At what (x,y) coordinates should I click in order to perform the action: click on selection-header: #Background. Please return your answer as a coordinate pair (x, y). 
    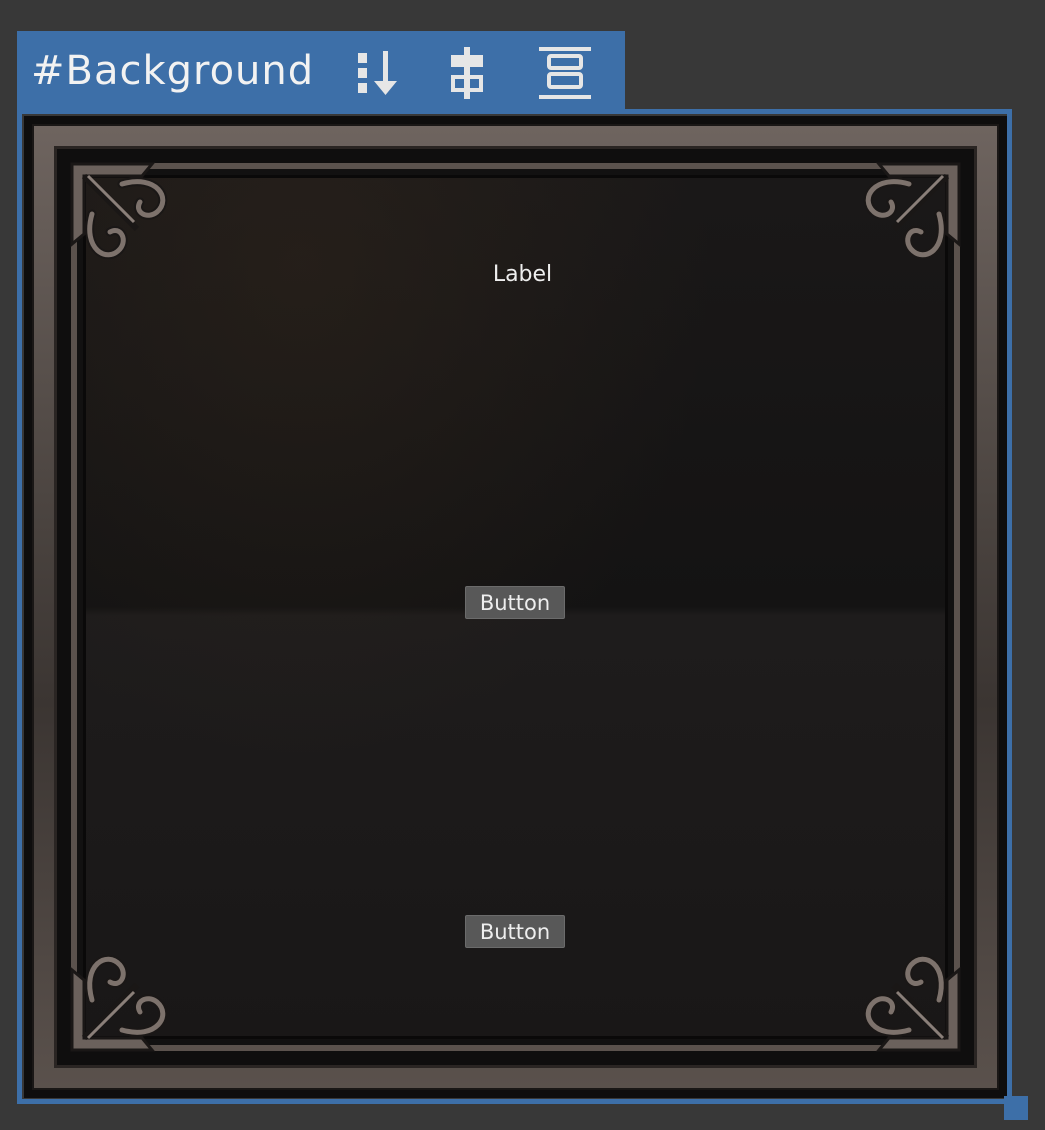
    Looking at the image, I should click on (321, 71).